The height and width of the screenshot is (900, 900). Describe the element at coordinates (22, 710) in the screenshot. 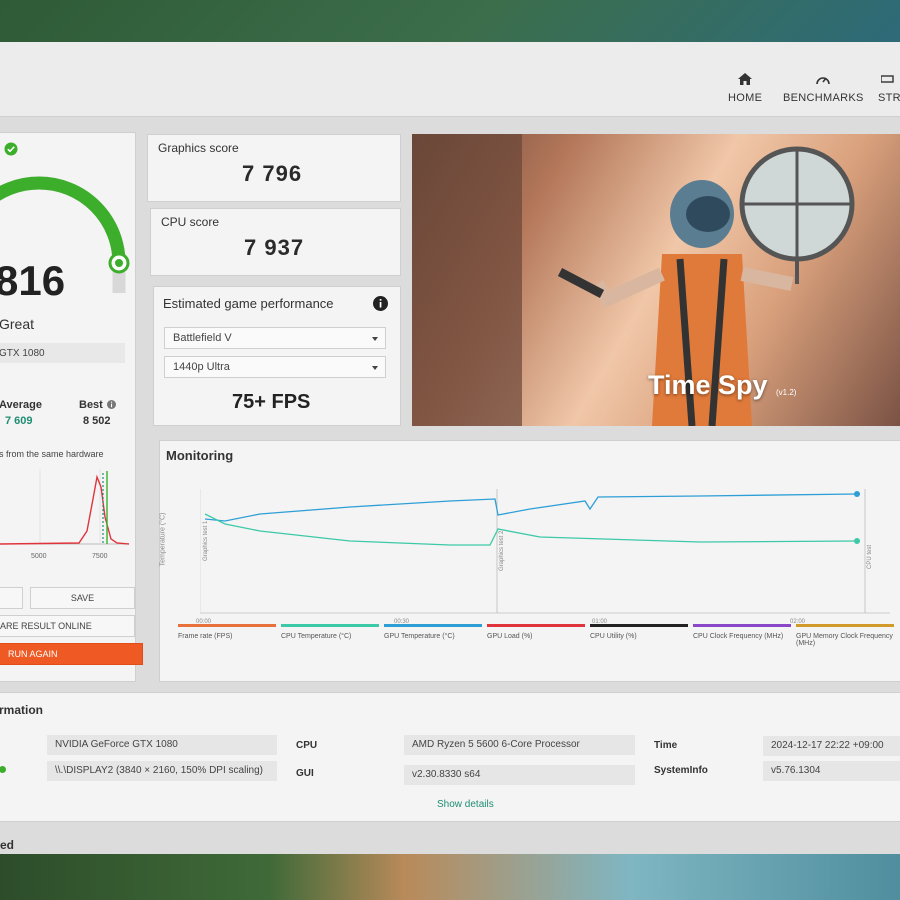

I see `system-info-title: rmation` at that location.